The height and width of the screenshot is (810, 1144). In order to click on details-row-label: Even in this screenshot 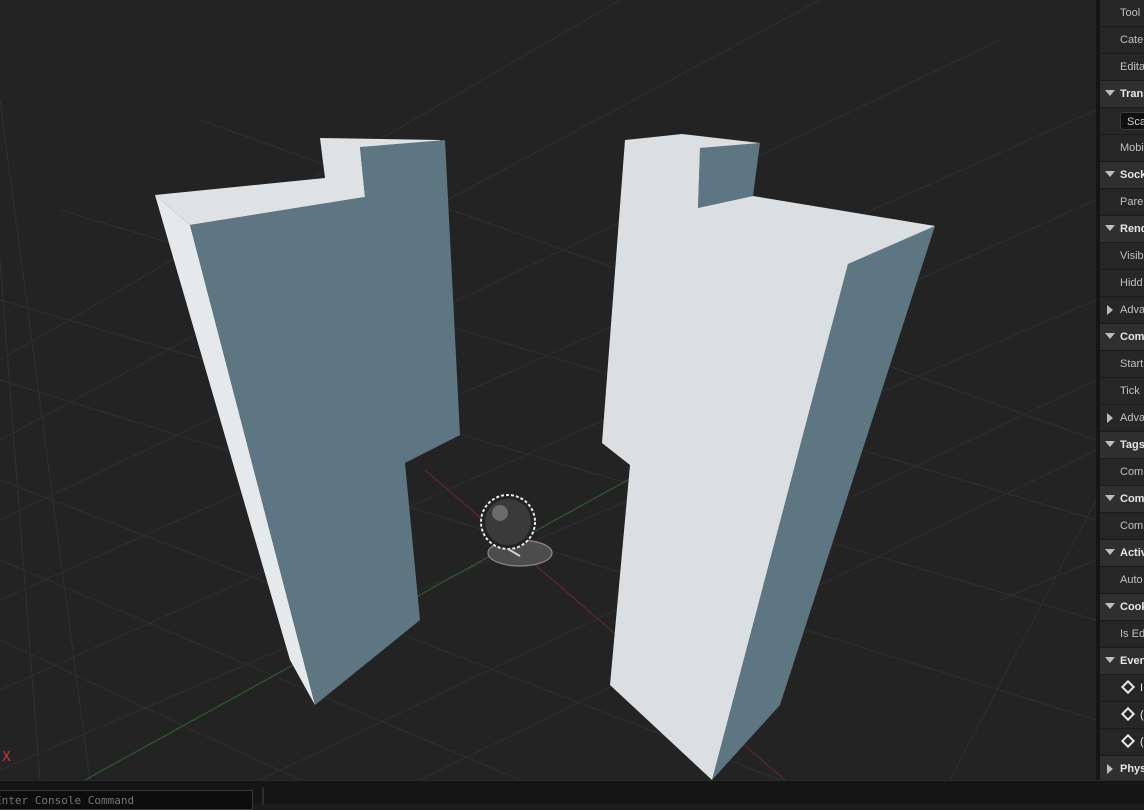, I will do `click(1132, 661)`.